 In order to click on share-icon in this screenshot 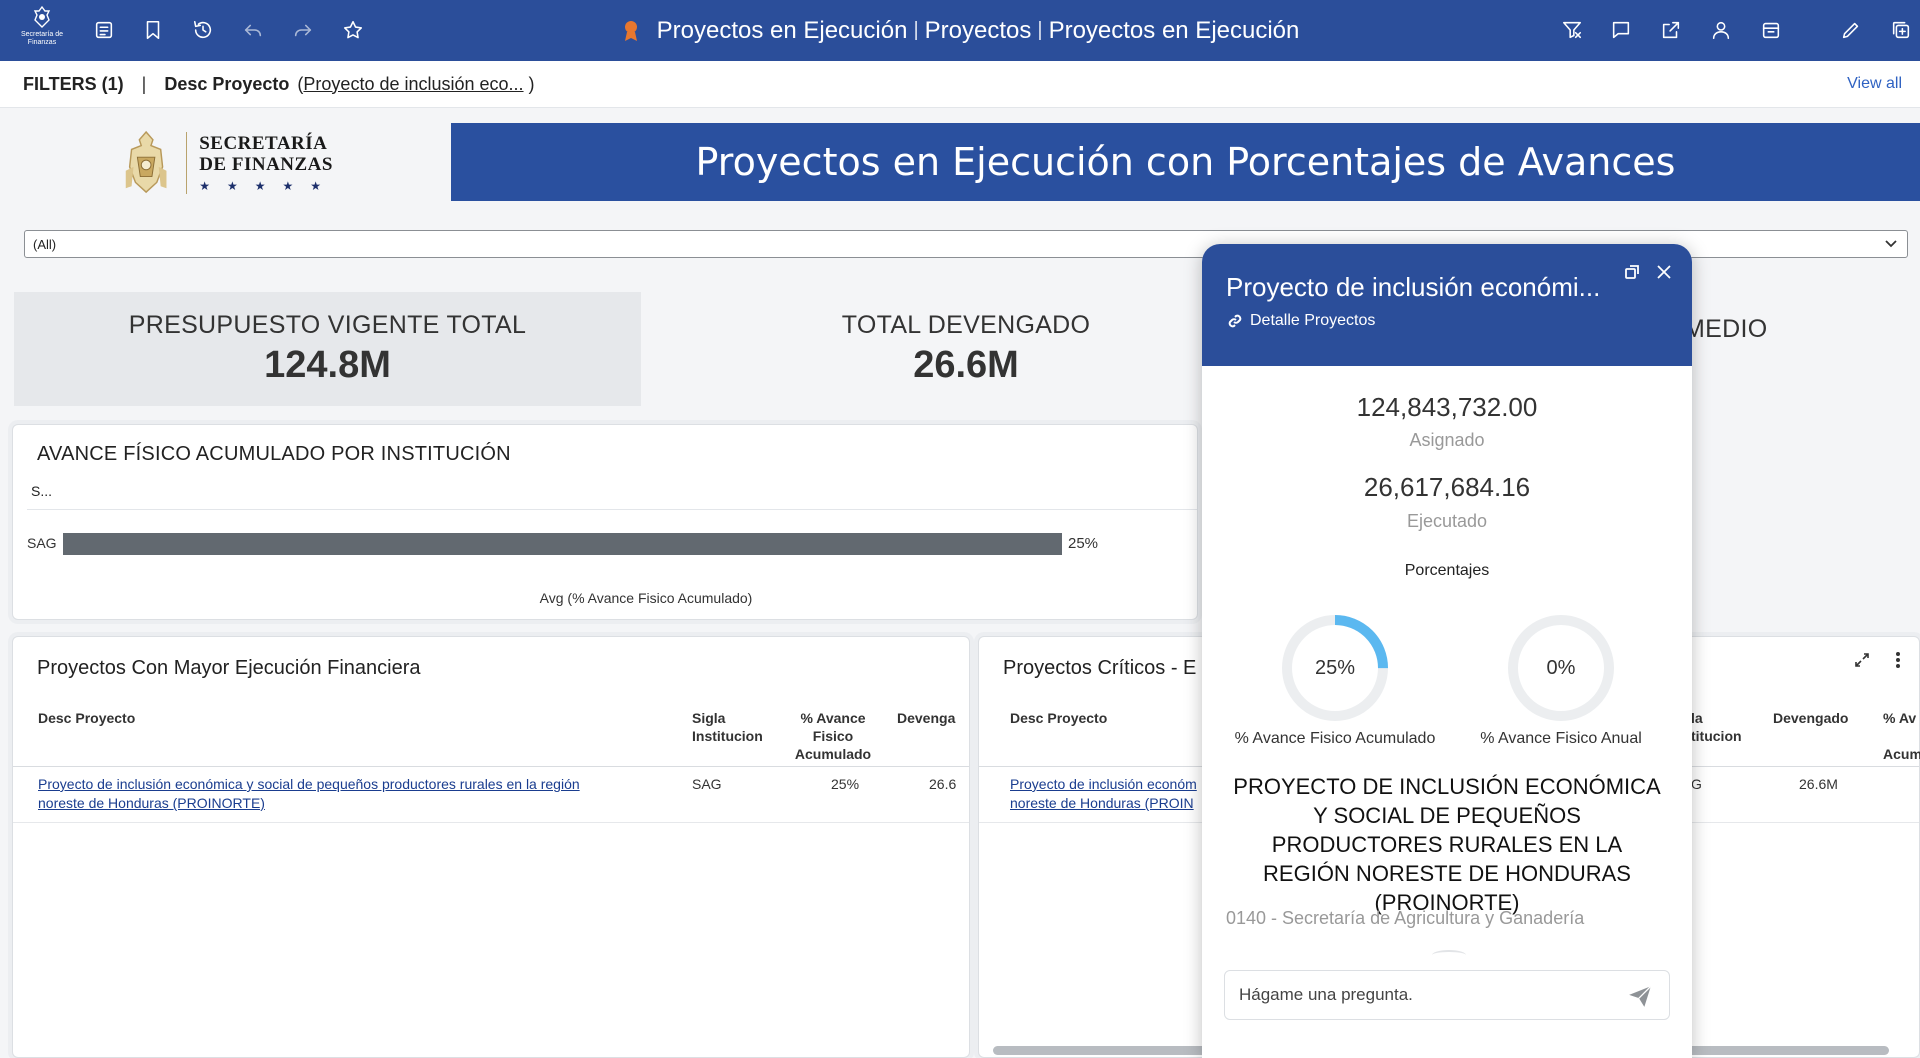, I will do `click(1671, 30)`.